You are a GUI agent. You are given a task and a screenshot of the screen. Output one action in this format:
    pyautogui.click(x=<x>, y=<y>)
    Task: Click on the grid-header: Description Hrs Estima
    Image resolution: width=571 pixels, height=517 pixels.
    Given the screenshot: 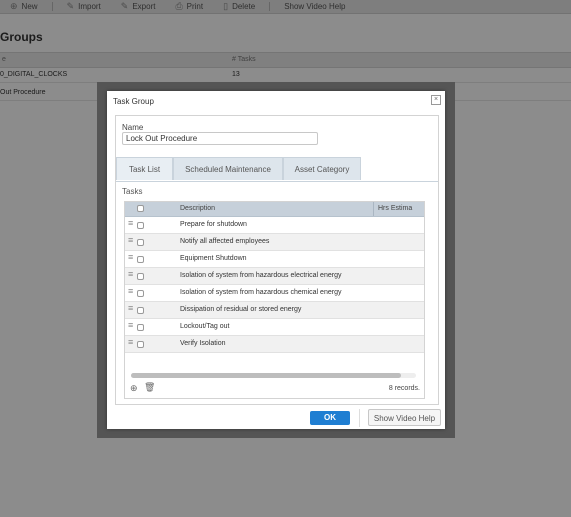 What is the action you would take?
    pyautogui.click(x=274, y=209)
    